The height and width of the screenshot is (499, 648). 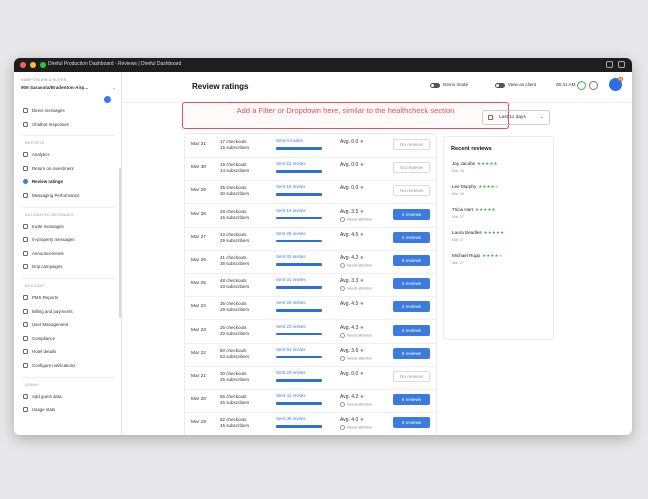 What do you see at coordinates (69, 181) in the screenshot?
I see `sidebar-item: Review ratings` at bounding box center [69, 181].